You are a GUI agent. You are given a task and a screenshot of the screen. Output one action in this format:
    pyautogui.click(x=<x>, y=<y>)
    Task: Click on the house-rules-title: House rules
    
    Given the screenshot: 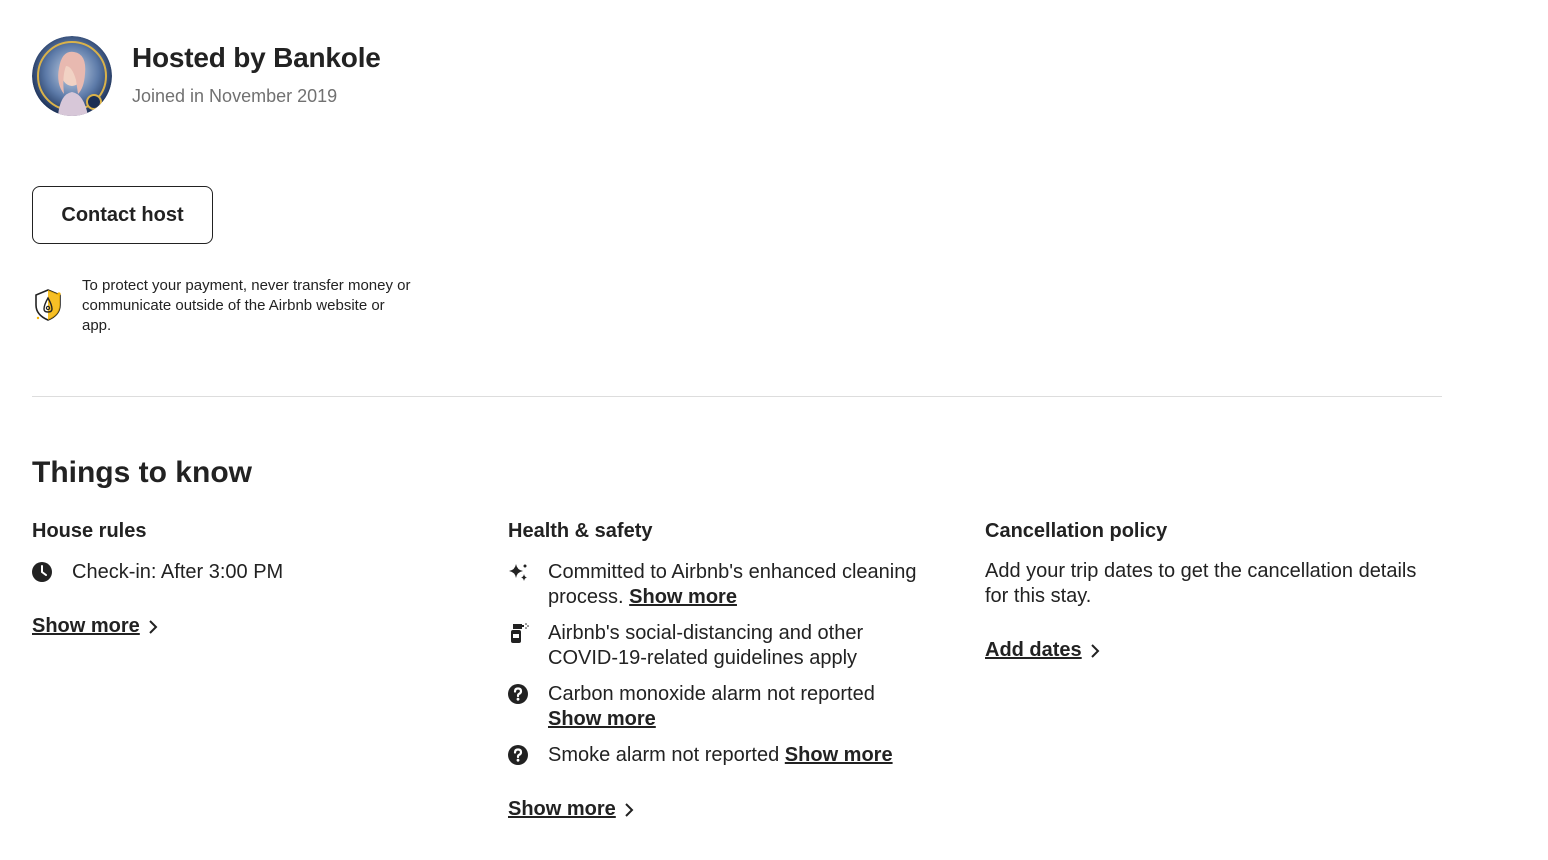 What is the action you would take?
    pyautogui.click(x=89, y=531)
    